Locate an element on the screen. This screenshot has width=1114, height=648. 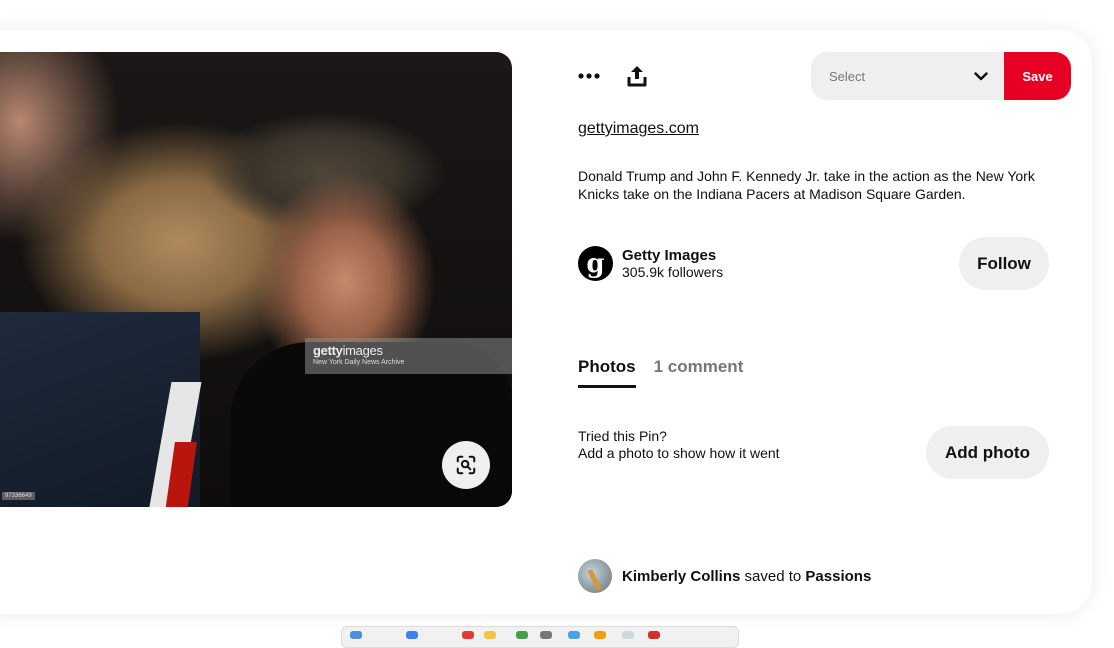
more-options-button is located at coordinates (589, 76).